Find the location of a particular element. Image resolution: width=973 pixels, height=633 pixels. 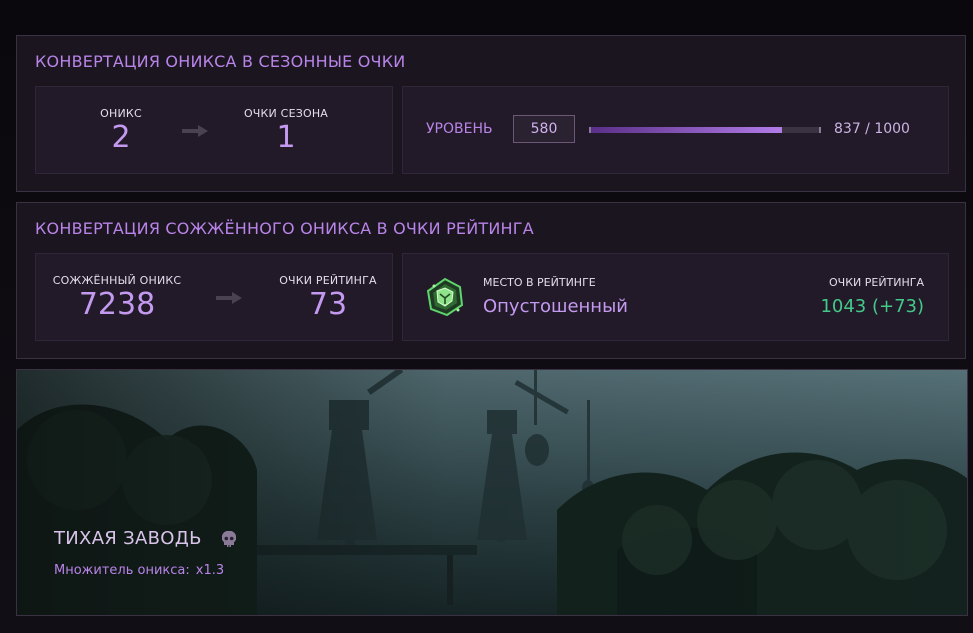

burned-onyx-cell: СОЖЖЁННЫЙ ОНИКС 7238 is located at coordinates (117, 297).